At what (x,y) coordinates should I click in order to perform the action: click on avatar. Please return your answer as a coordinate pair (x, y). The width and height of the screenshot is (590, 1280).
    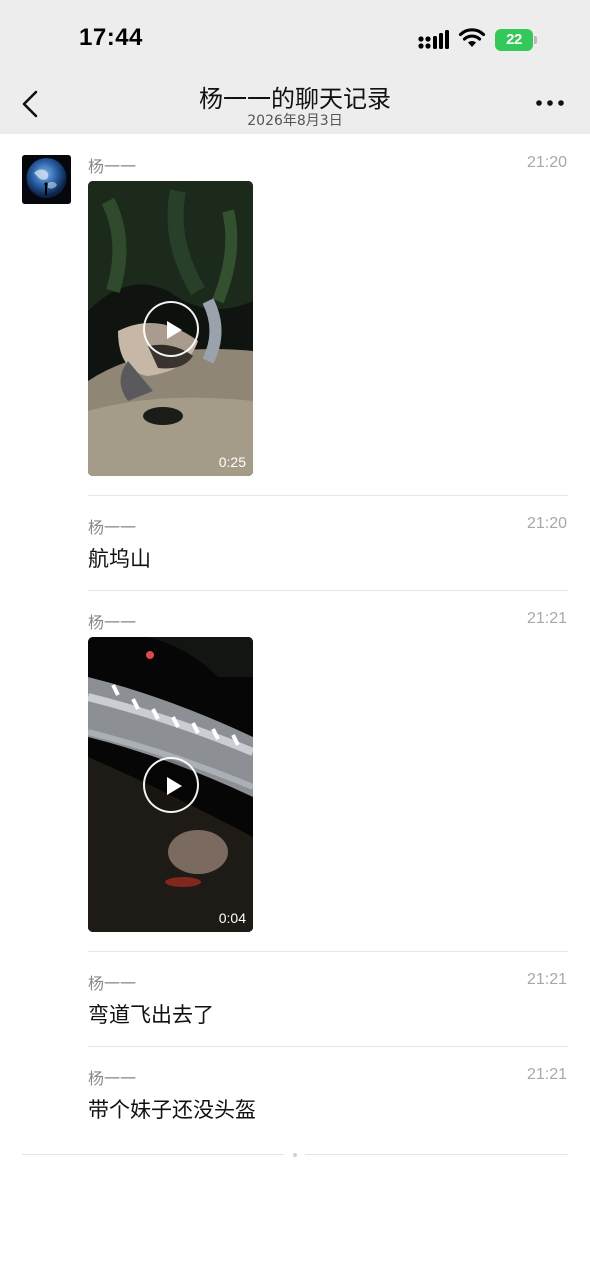
    Looking at the image, I should click on (46, 179).